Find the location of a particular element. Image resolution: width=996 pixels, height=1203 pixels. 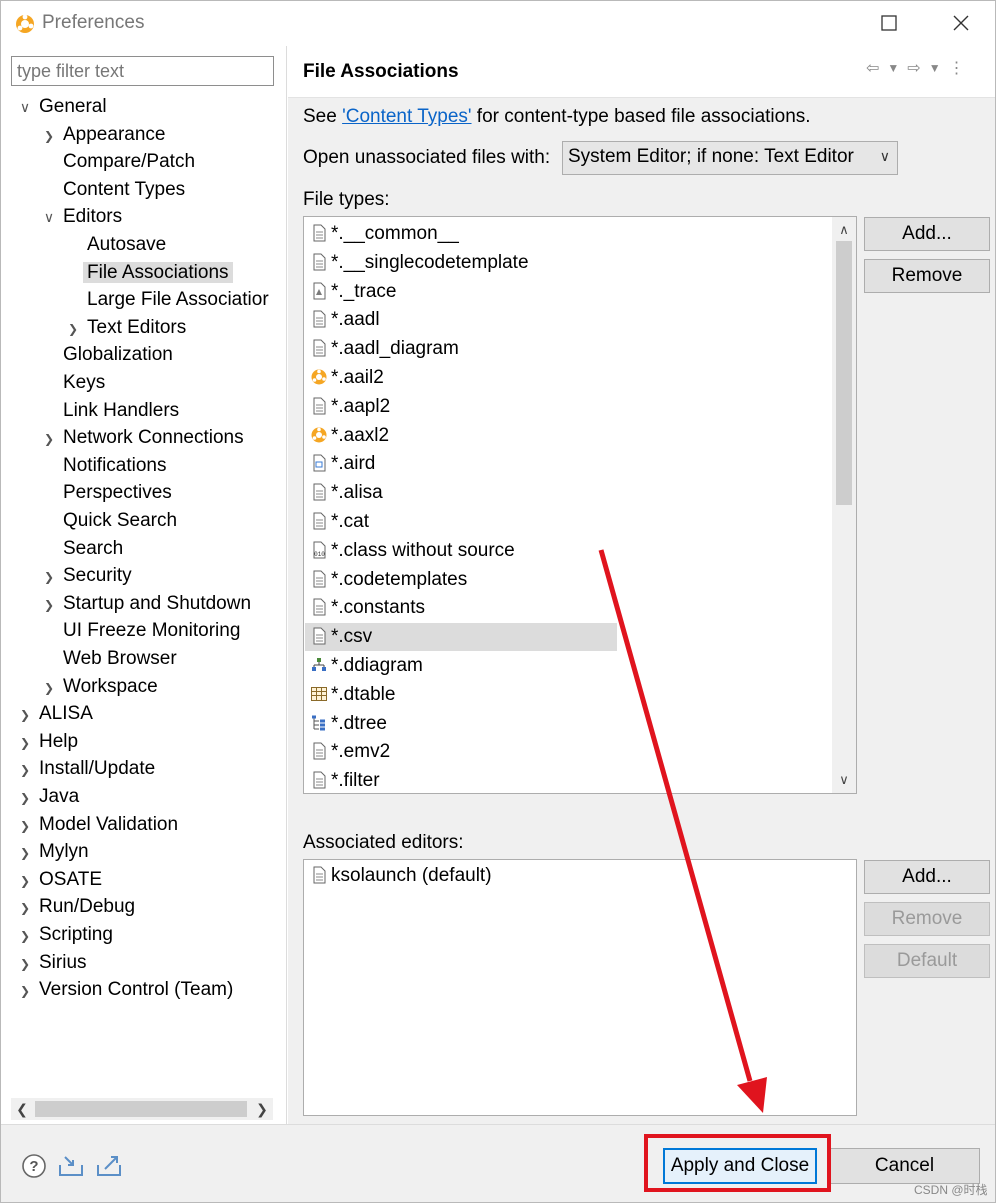

file-type-row: *.aadl is located at coordinates (345, 320).